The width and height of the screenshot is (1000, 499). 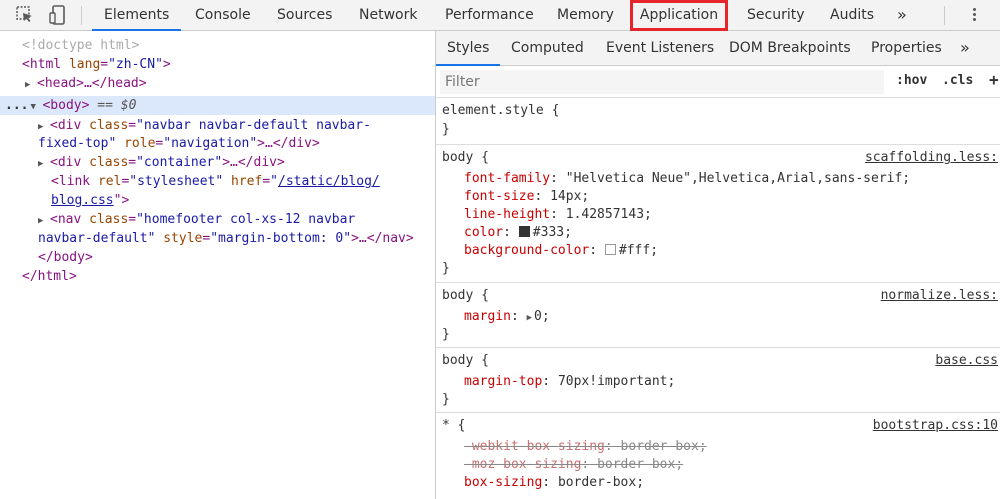 I want to click on css-property: margin: ▶ 0;, so click(x=507, y=317).